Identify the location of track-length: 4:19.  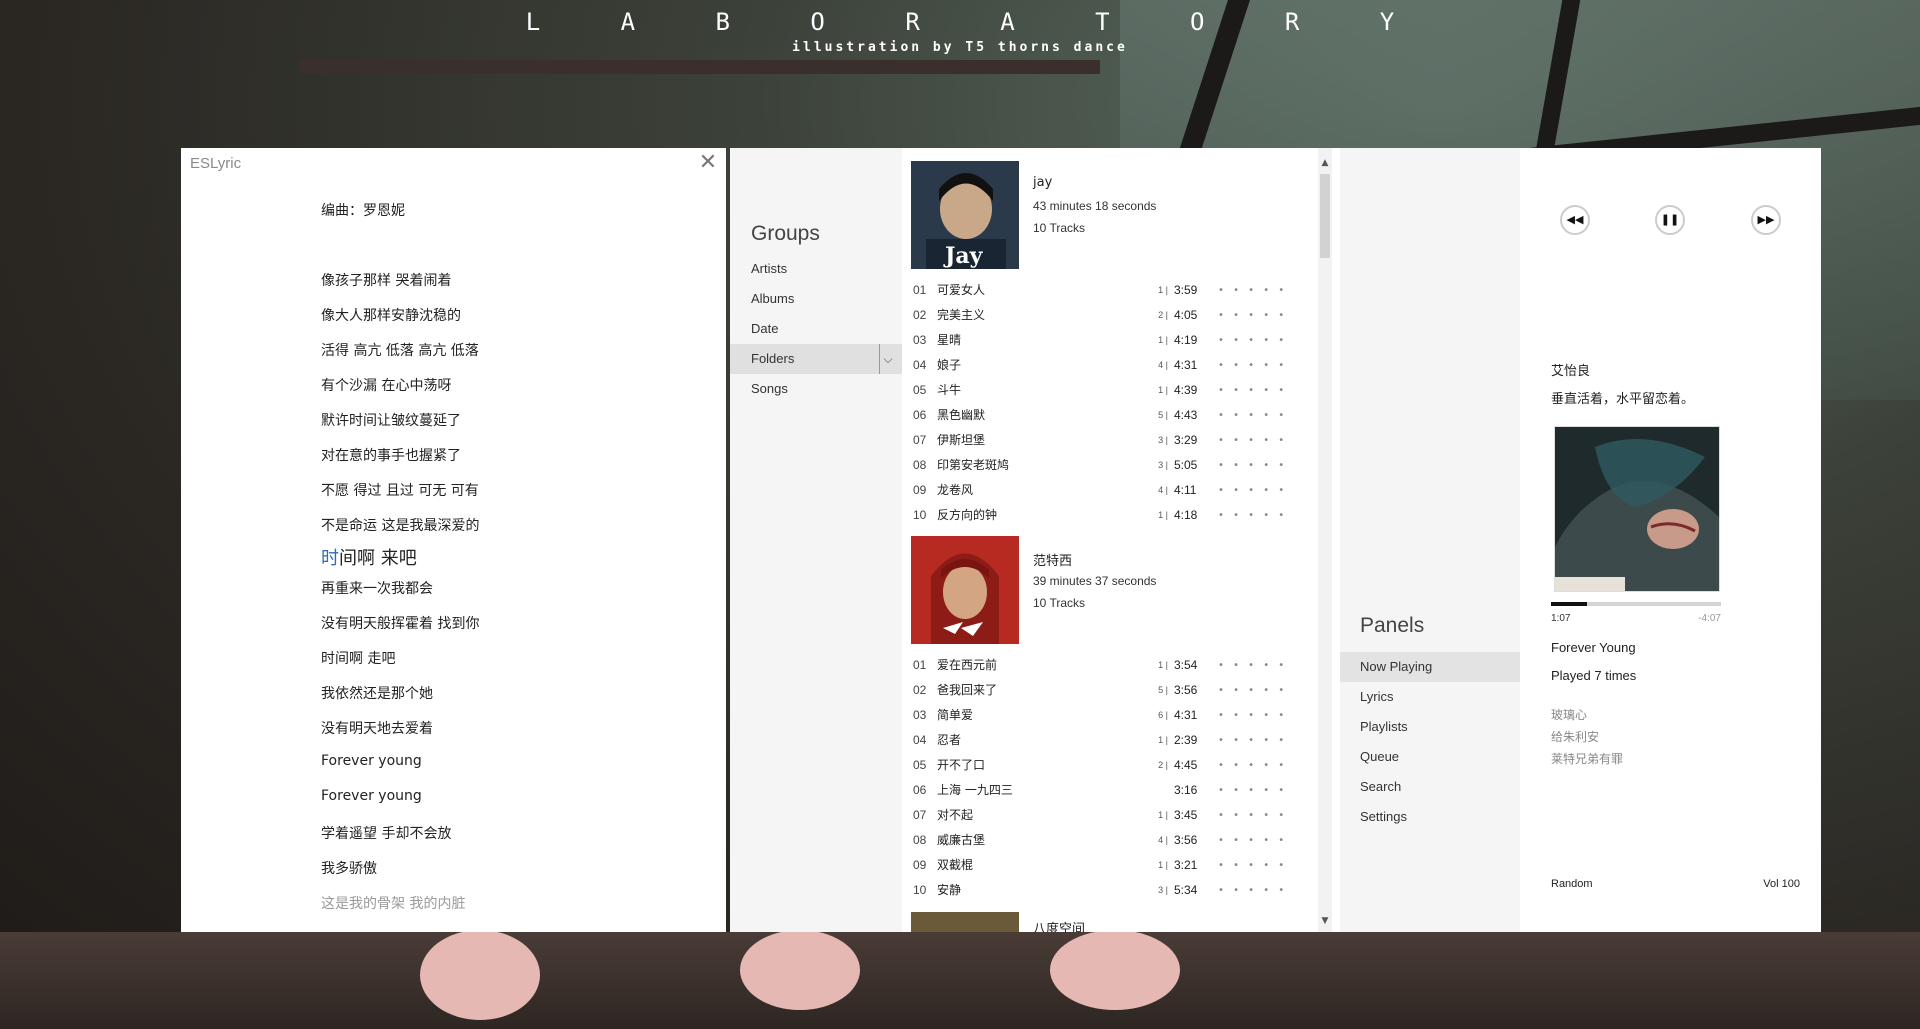
(1186, 340).